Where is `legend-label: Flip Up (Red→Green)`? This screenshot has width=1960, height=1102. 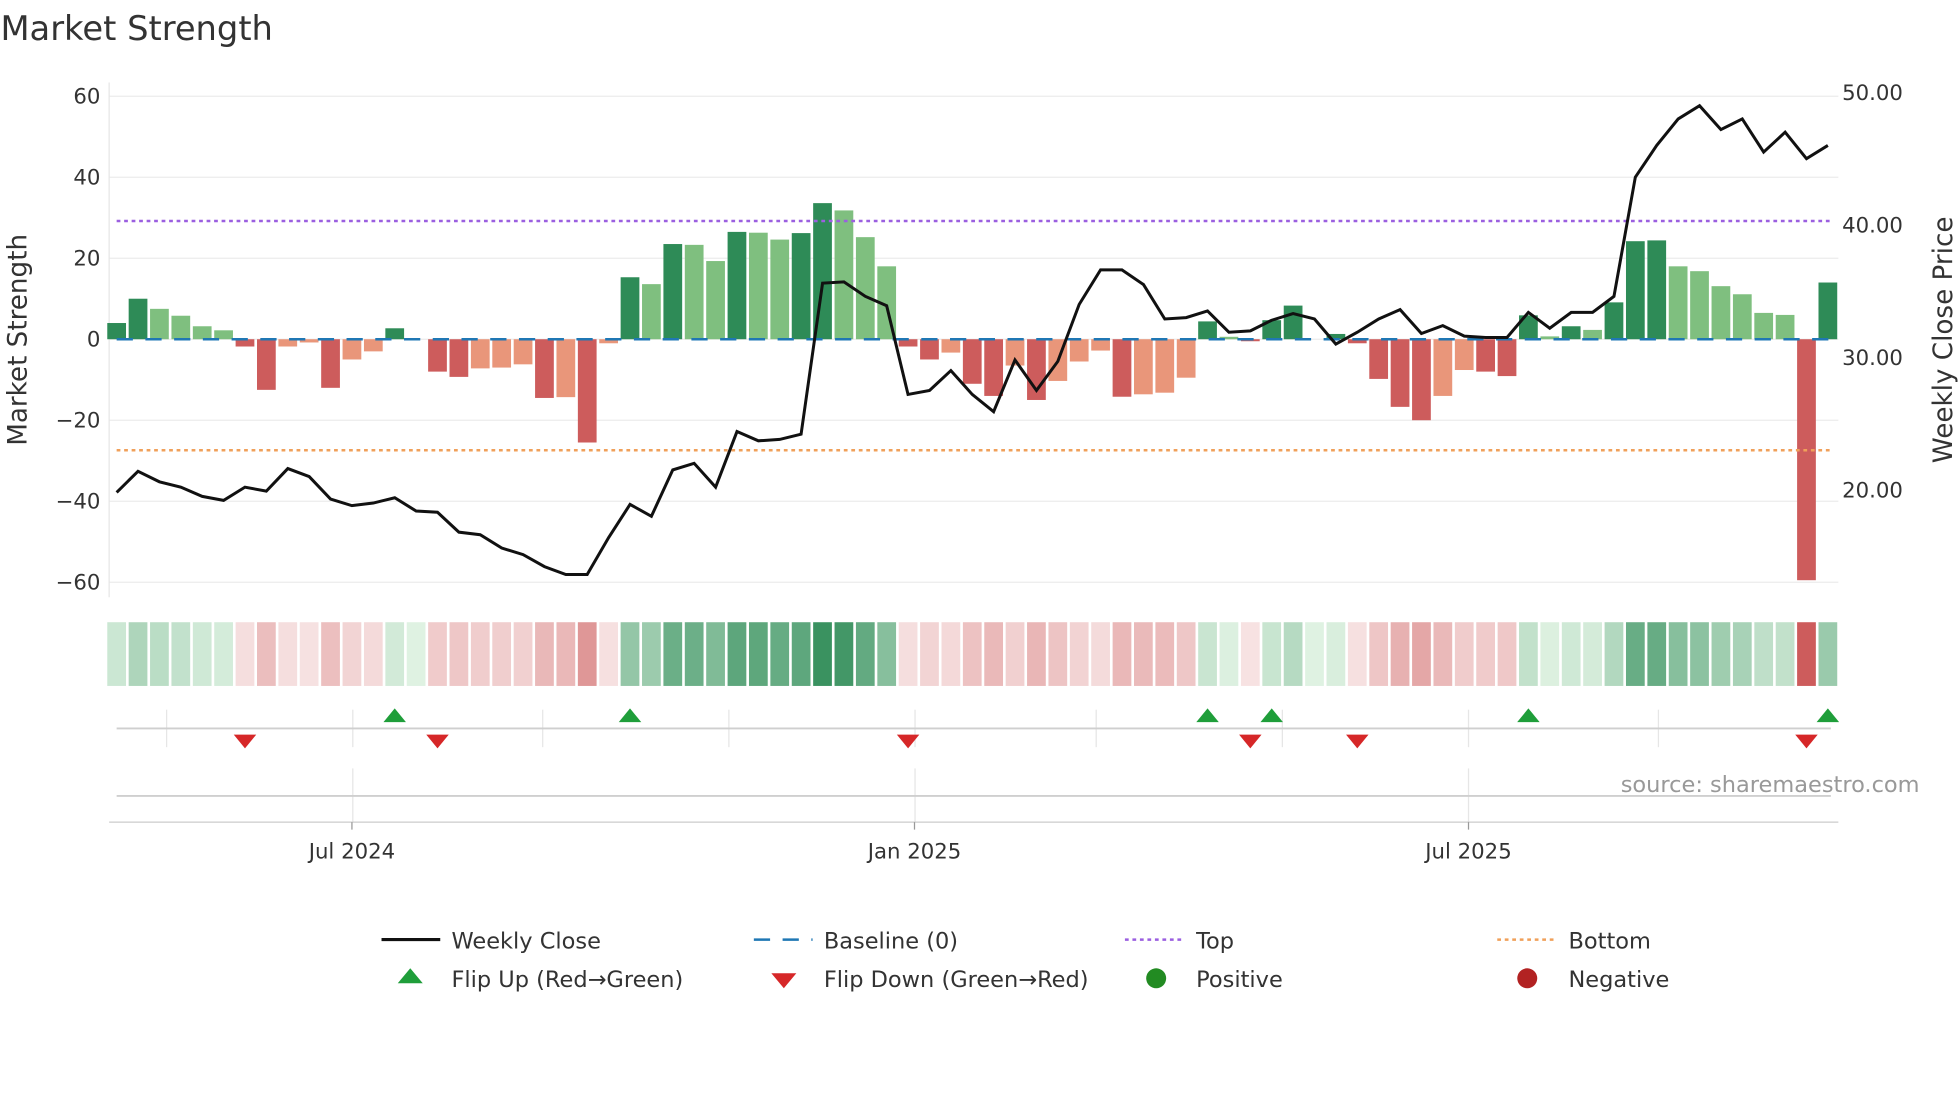 legend-label: Flip Up (Red→Green) is located at coordinates (567, 980).